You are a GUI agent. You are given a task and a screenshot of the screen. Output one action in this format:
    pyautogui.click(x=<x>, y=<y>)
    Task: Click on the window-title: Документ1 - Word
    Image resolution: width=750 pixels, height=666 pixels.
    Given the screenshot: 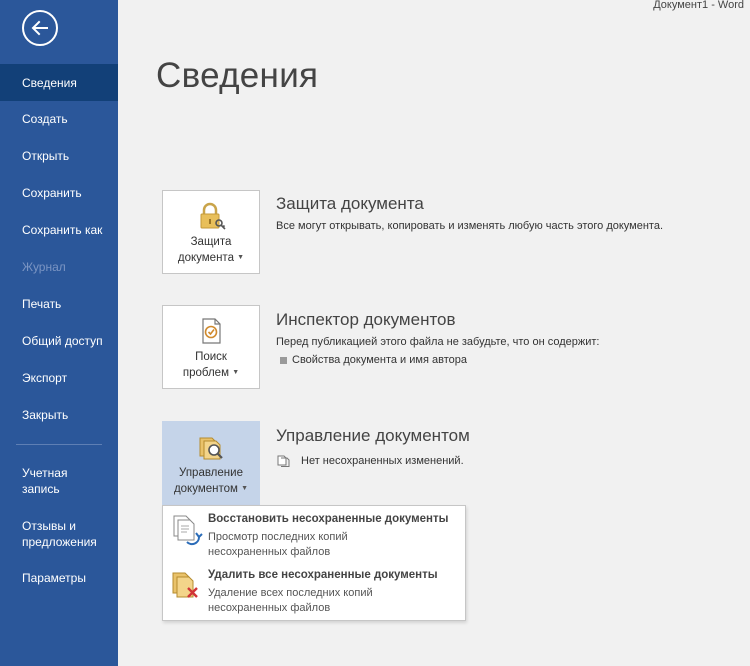 What is the action you would take?
    pyautogui.click(x=698, y=5)
    